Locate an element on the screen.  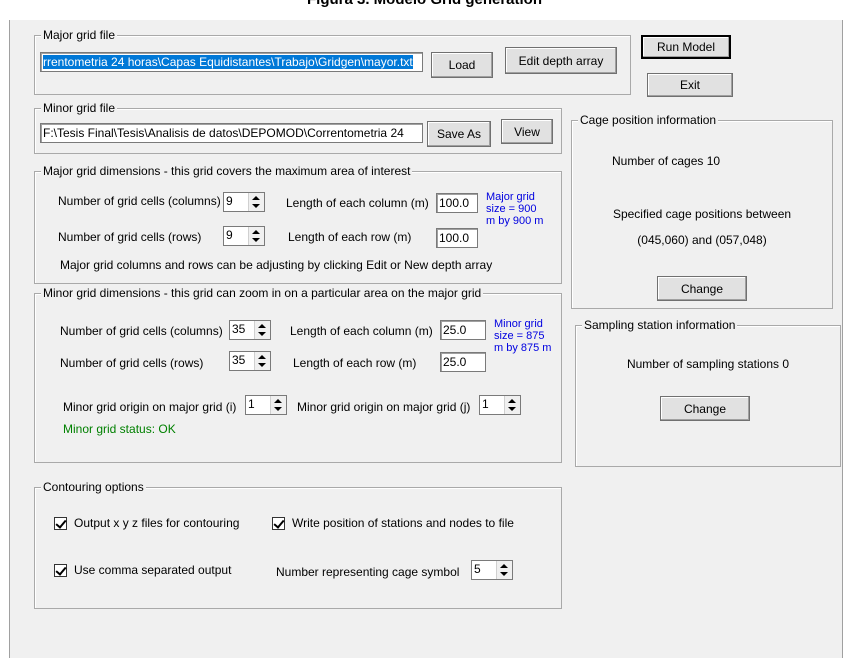
minor-size-note-1: Minor grid is located at coordinates (518, 324).